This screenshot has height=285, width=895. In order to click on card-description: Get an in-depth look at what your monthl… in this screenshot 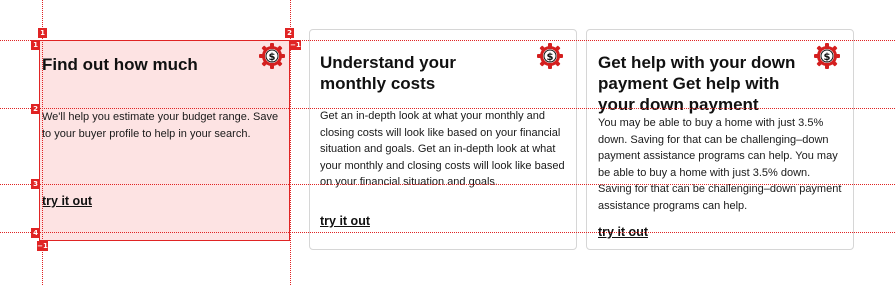, I will do `click(442, 149)`.